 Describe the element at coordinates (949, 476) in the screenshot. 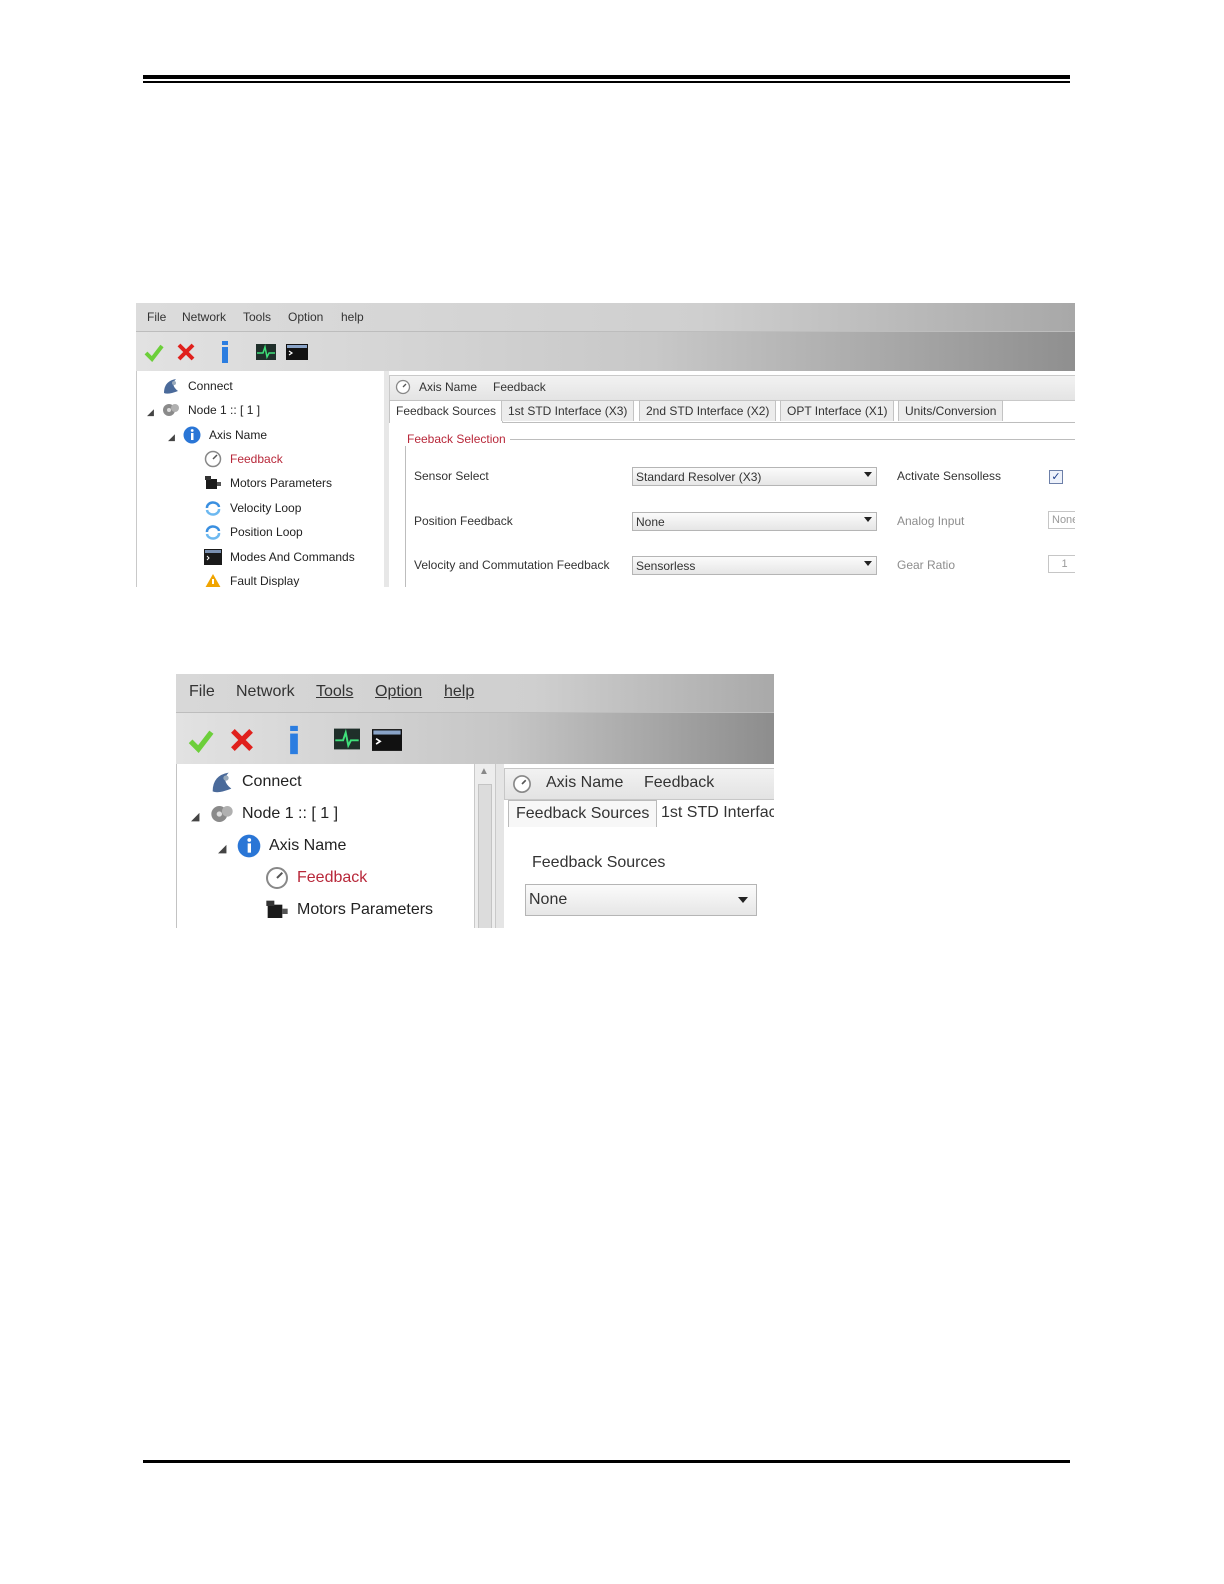

I see `activate-sensorless-label: Activate Sensolless` at that location.